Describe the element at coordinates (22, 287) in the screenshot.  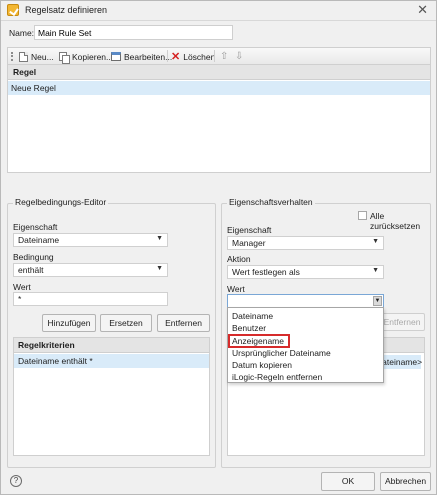
I see `value-label: Wert` at that location.